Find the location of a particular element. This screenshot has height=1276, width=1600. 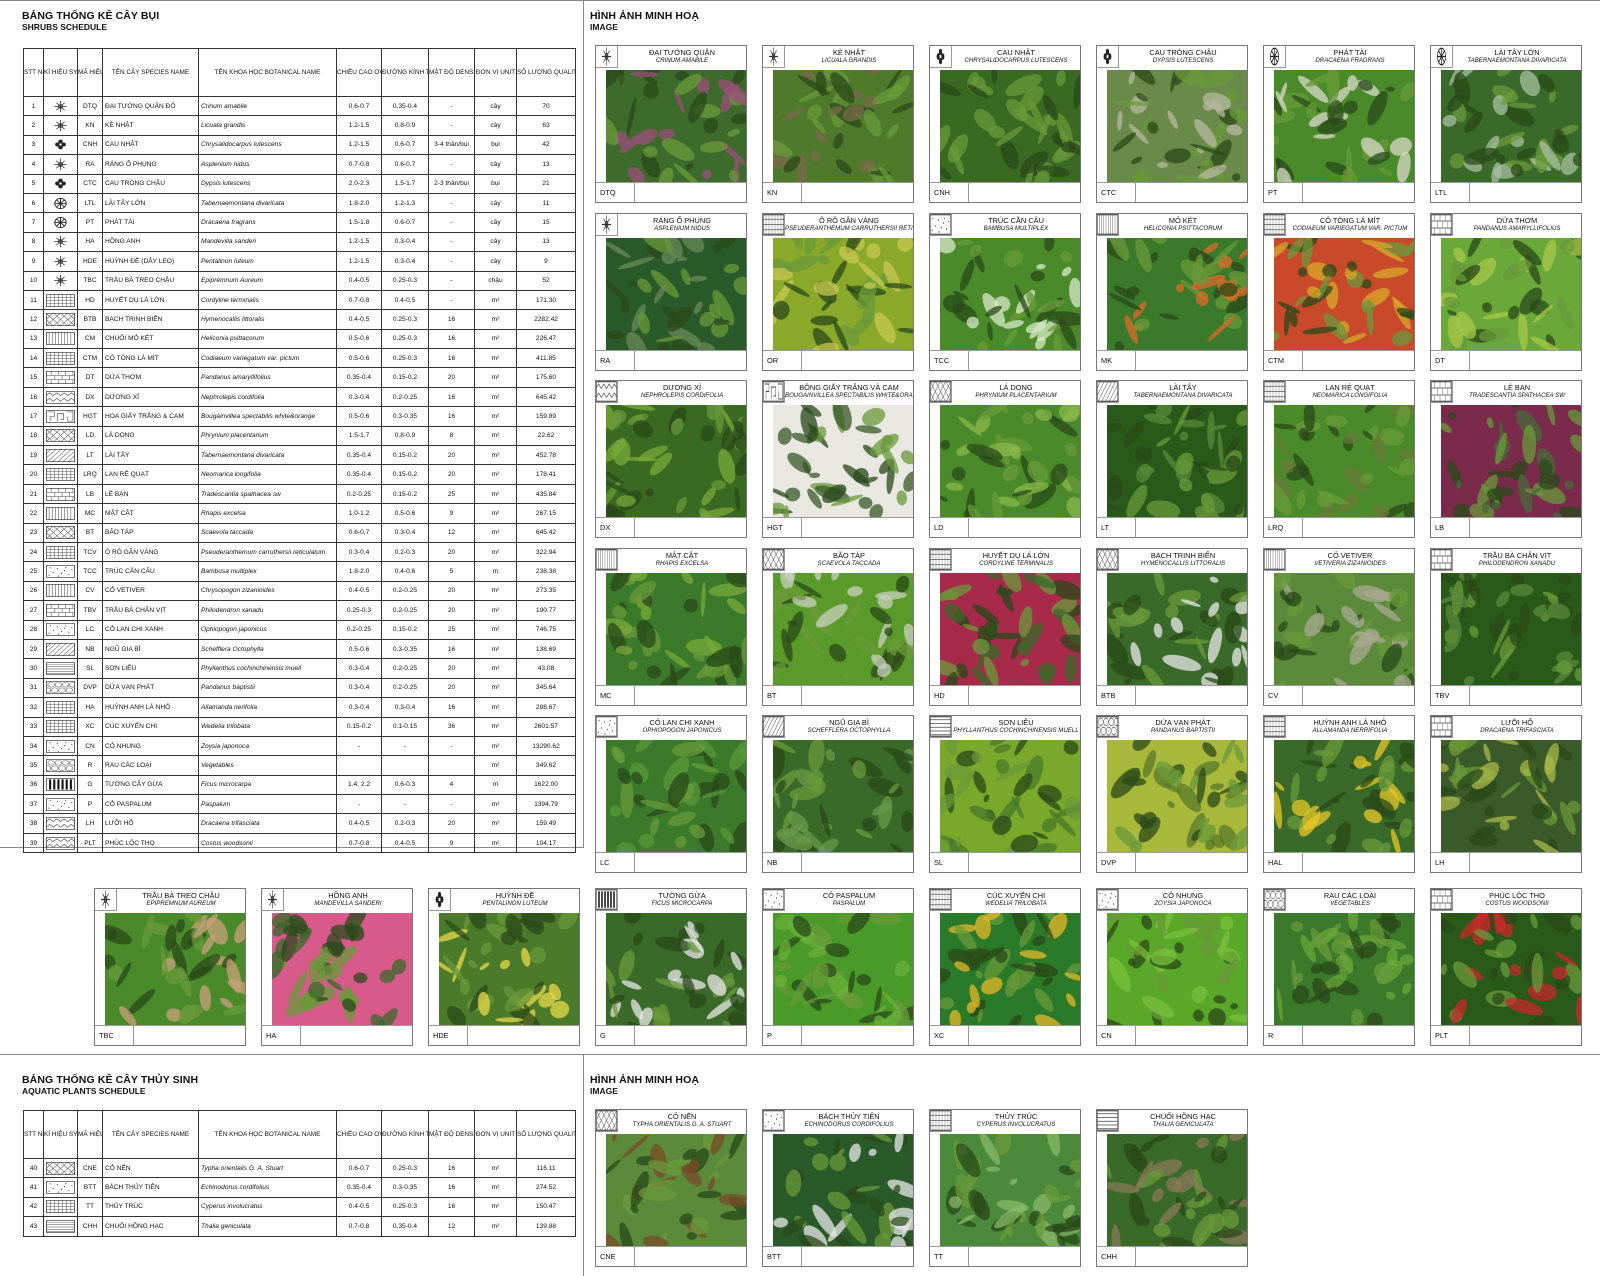

shrub-images-subtitle: IMAGE is located at coordinates (604, 27).